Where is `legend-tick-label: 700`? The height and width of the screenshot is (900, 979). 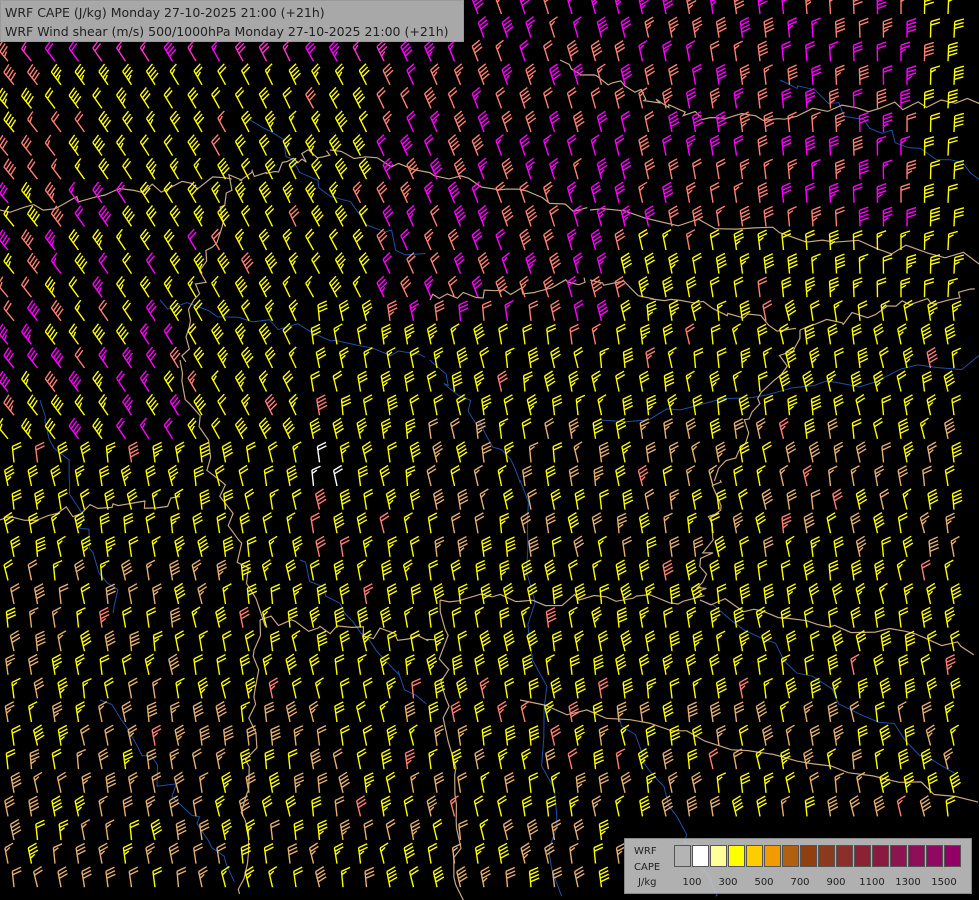
legend-tick-label: 700 is located at coordinates (800, 882).